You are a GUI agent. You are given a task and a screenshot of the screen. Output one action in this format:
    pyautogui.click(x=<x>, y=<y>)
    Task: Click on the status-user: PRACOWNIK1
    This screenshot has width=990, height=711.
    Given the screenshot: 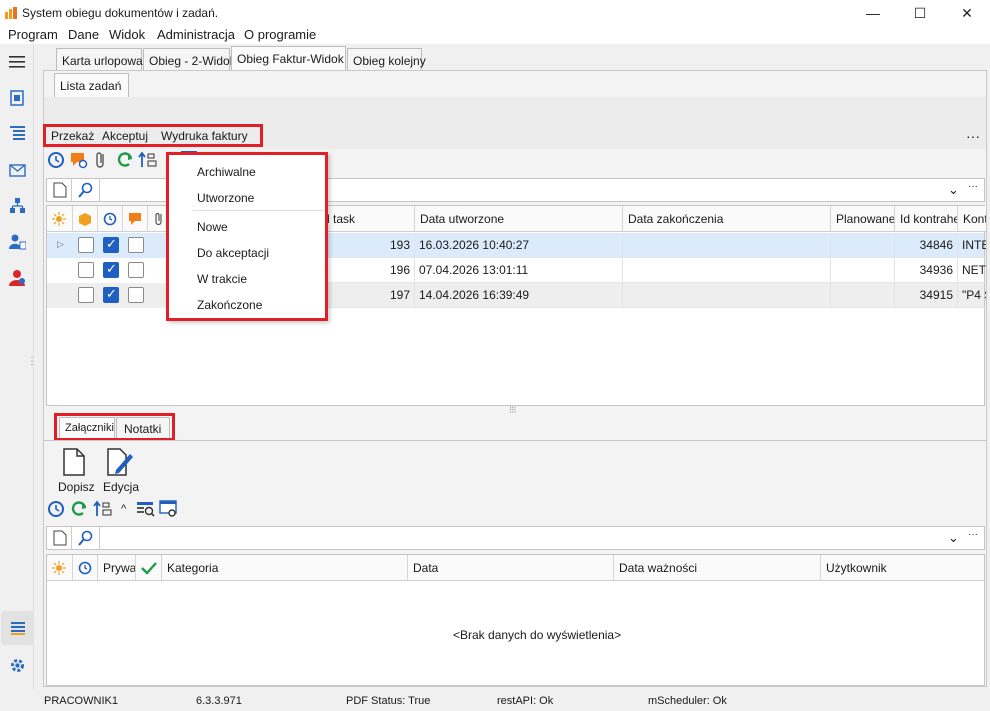 What is the action you would take?
    pyautogui.click(x=81, y=701)
    